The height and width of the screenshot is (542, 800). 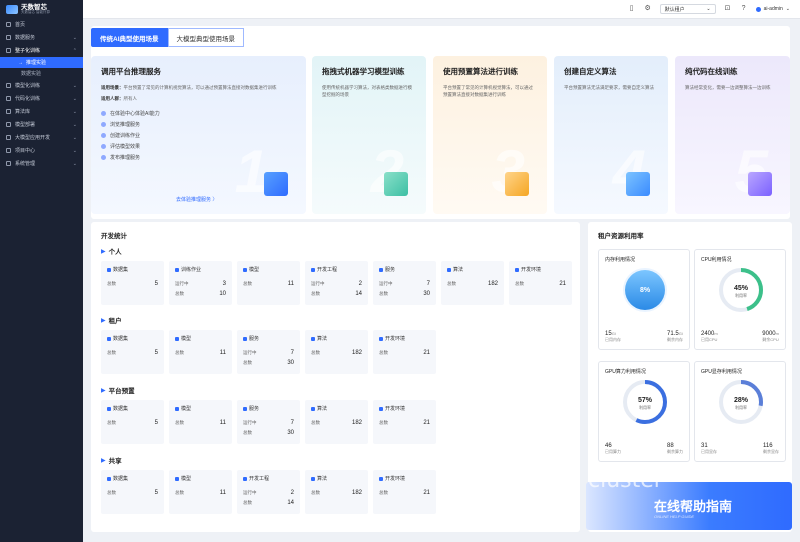 I want to click on try-inference-link: 去体验推理服务 〉, so click(x=196, y=199).